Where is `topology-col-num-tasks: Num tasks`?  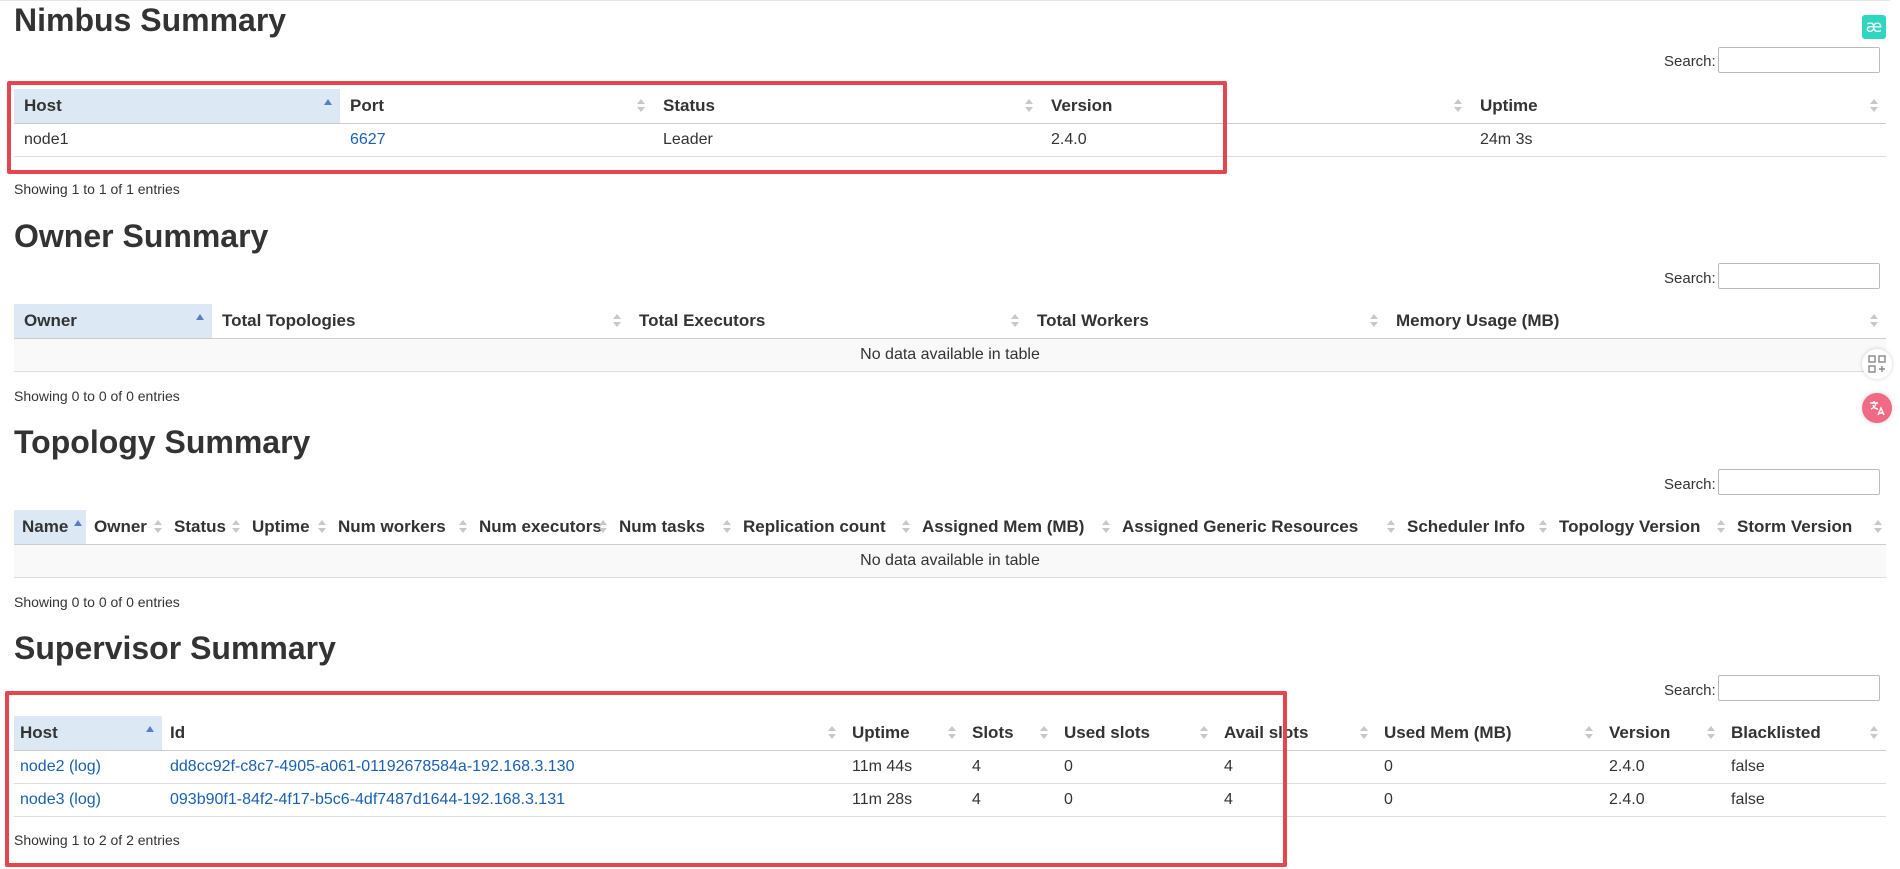
topology-col-num-tasks: Num tasks is located at coordinates (673, 527).